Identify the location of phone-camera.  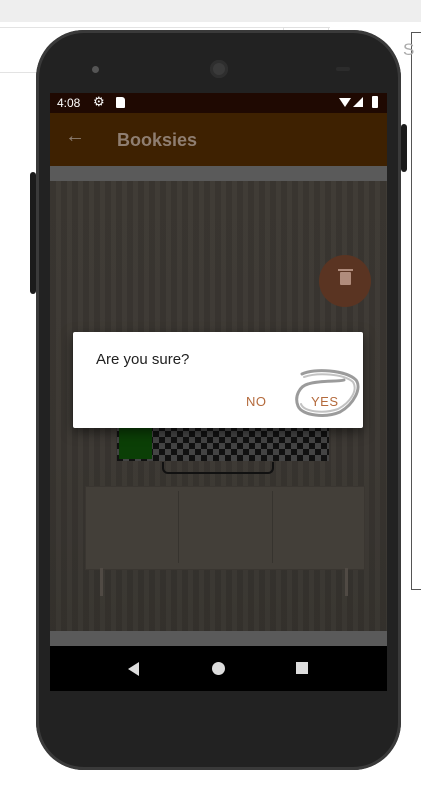
(95, 69).